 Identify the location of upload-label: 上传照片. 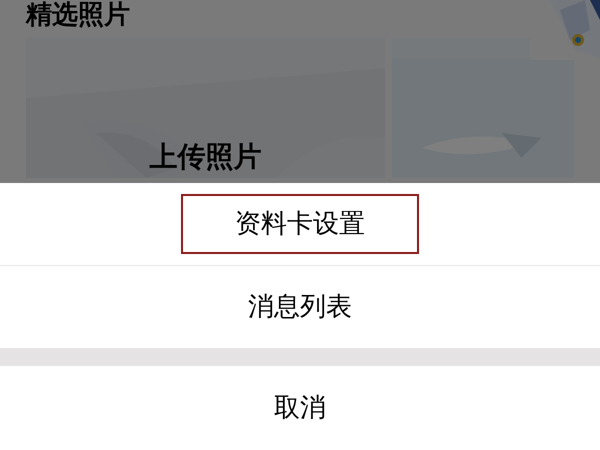
(205, 157).